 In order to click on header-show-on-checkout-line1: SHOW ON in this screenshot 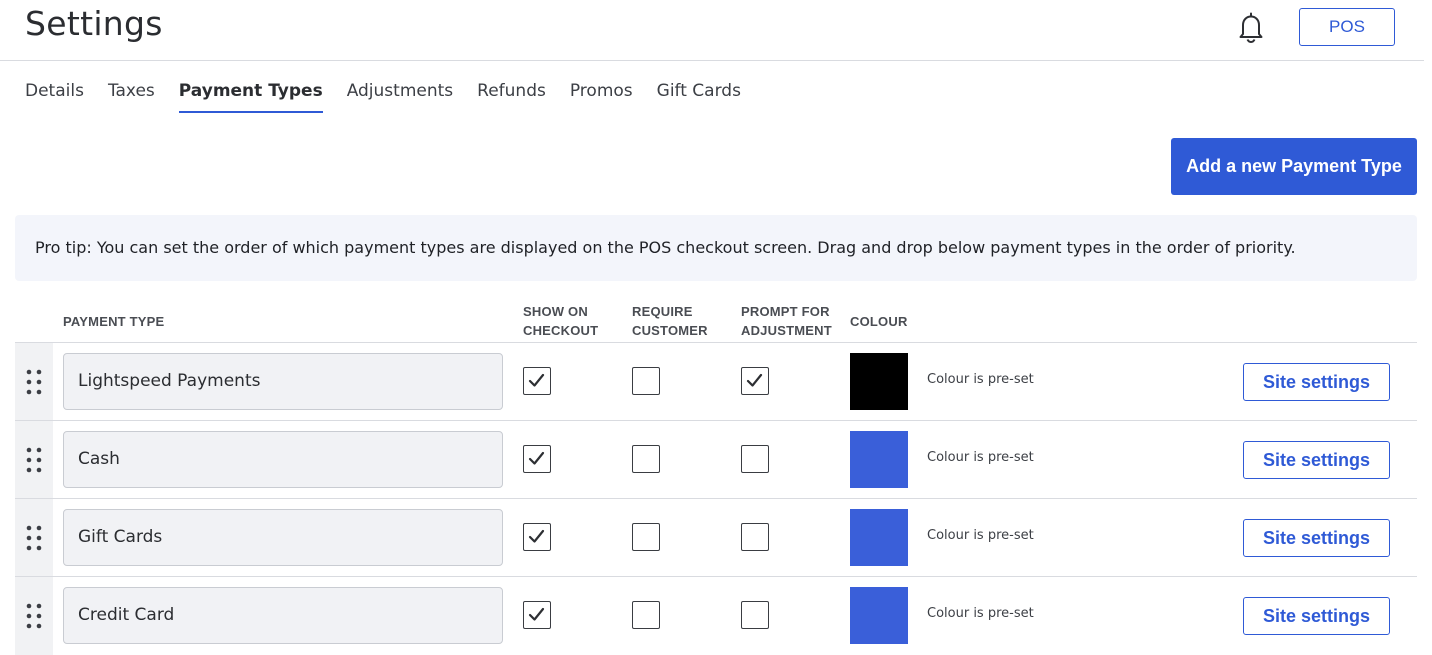, I will do `click(555, 311)`.